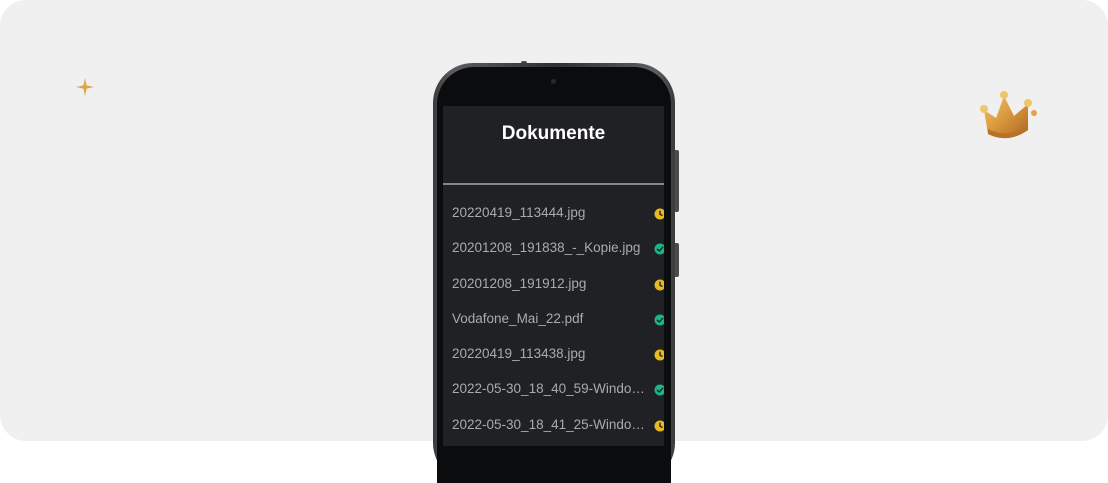 The image size is (1108, 483). I want to click on sparkle-icon, so click(85, 87).